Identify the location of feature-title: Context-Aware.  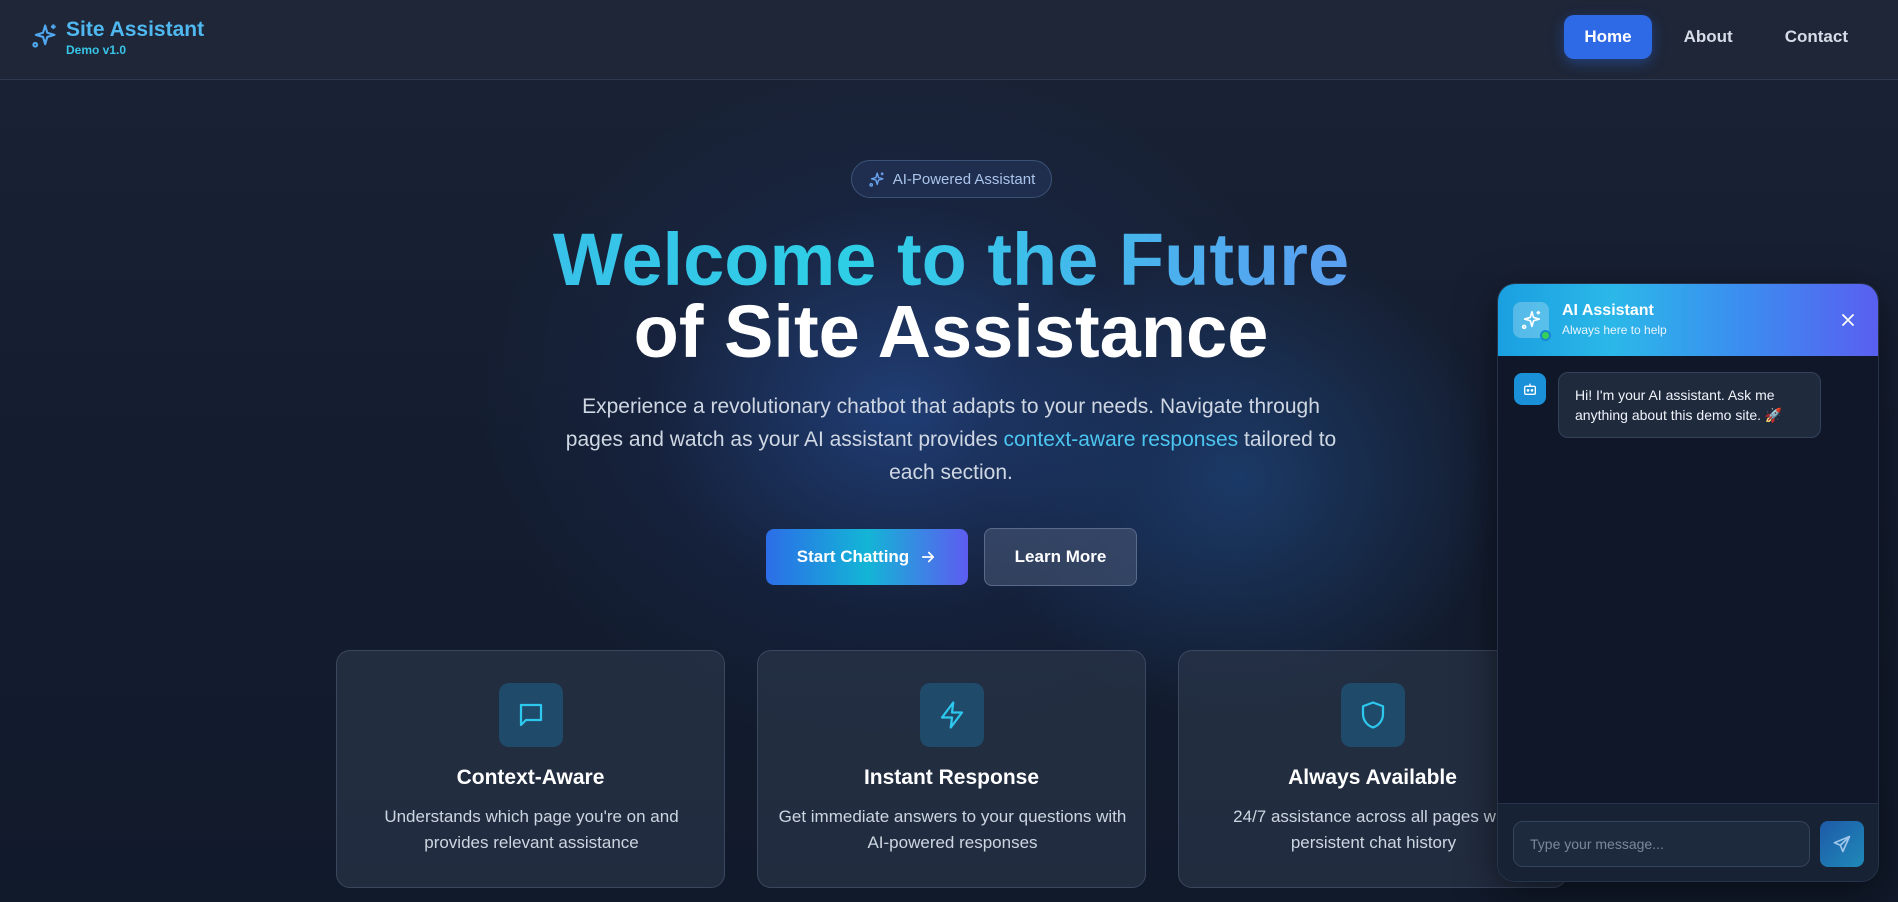
(530, 777).